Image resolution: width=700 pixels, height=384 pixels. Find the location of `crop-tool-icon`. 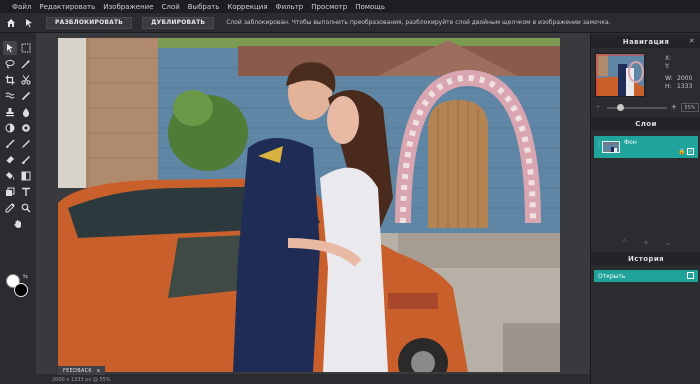

crop-tool-icon is located at coordinates (10, 80).